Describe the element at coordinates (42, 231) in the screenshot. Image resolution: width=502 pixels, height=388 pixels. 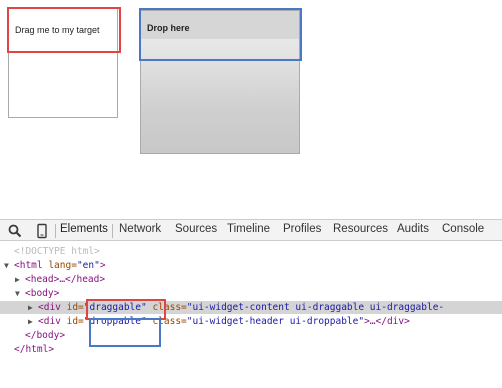
I see `mobile-device-icon` at that location.